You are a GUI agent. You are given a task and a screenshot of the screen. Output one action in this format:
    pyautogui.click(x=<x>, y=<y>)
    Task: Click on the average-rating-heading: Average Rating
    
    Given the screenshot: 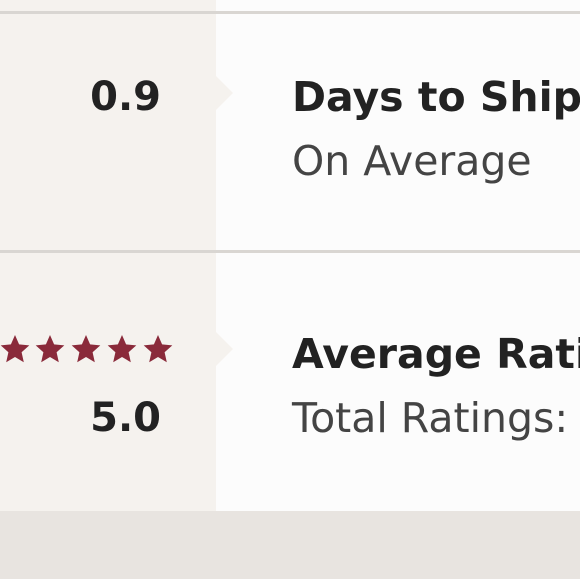 What is the action you would take?
    pyautogui.click(x=436, y=354)
    